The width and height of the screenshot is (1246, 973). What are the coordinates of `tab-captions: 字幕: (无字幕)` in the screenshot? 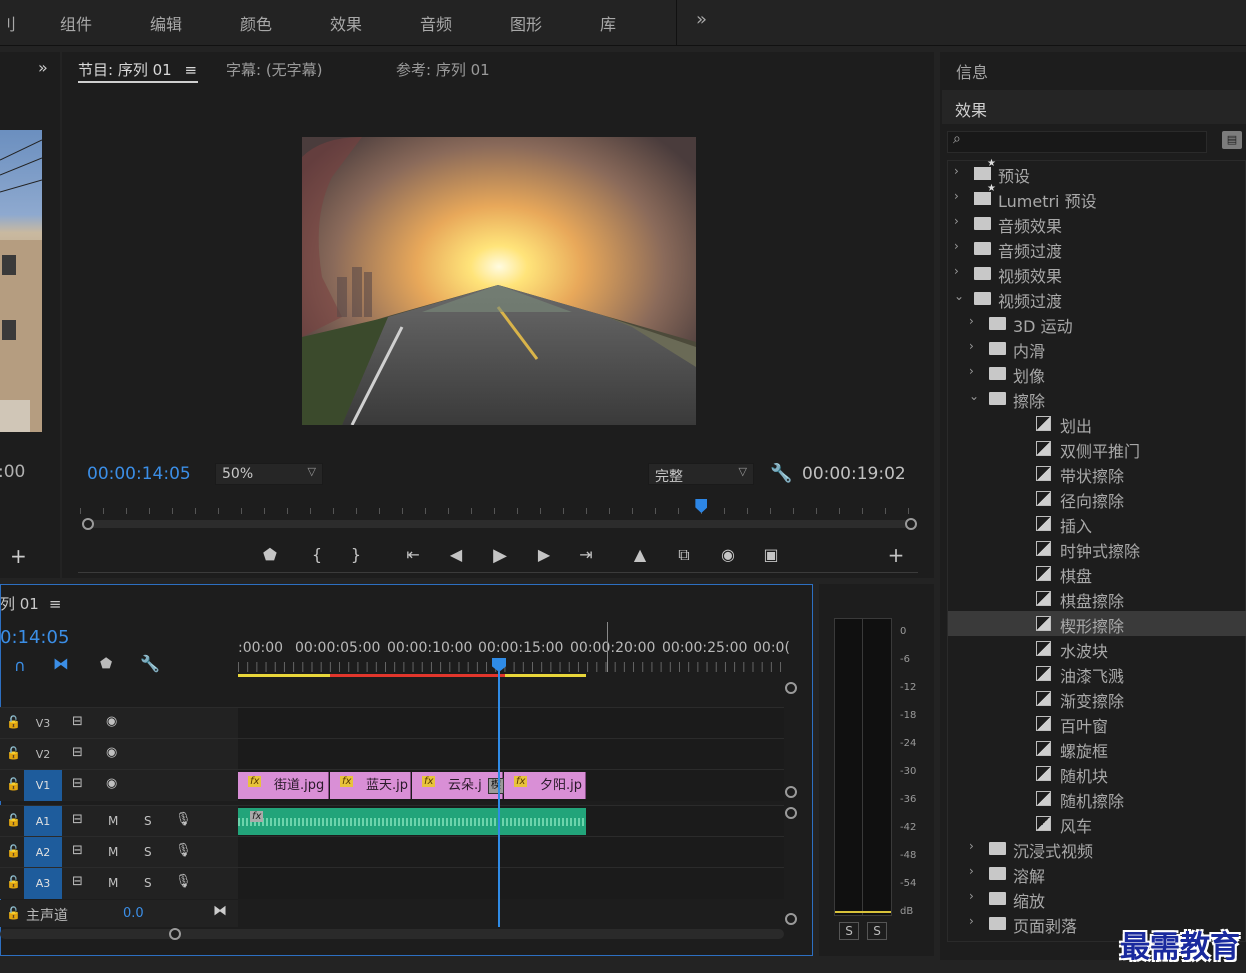 It's located at (274, 69).